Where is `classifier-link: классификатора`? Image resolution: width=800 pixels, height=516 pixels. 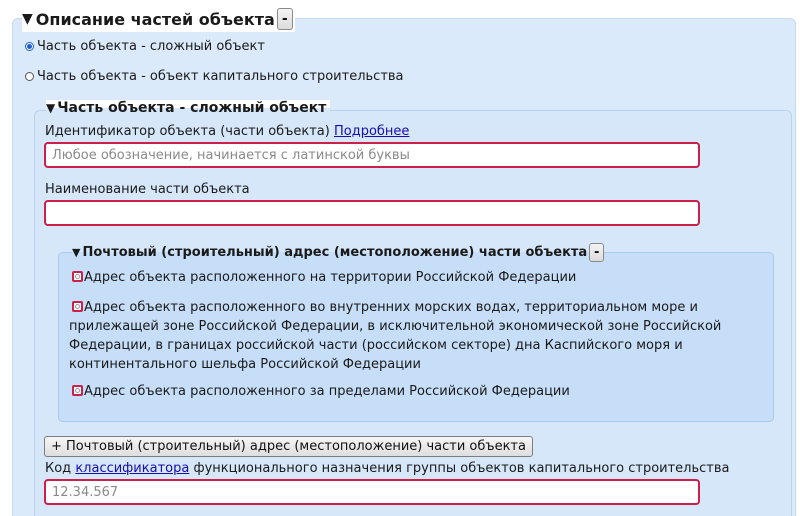
classifier-link: классификатора is located at coordinates (132, 468).